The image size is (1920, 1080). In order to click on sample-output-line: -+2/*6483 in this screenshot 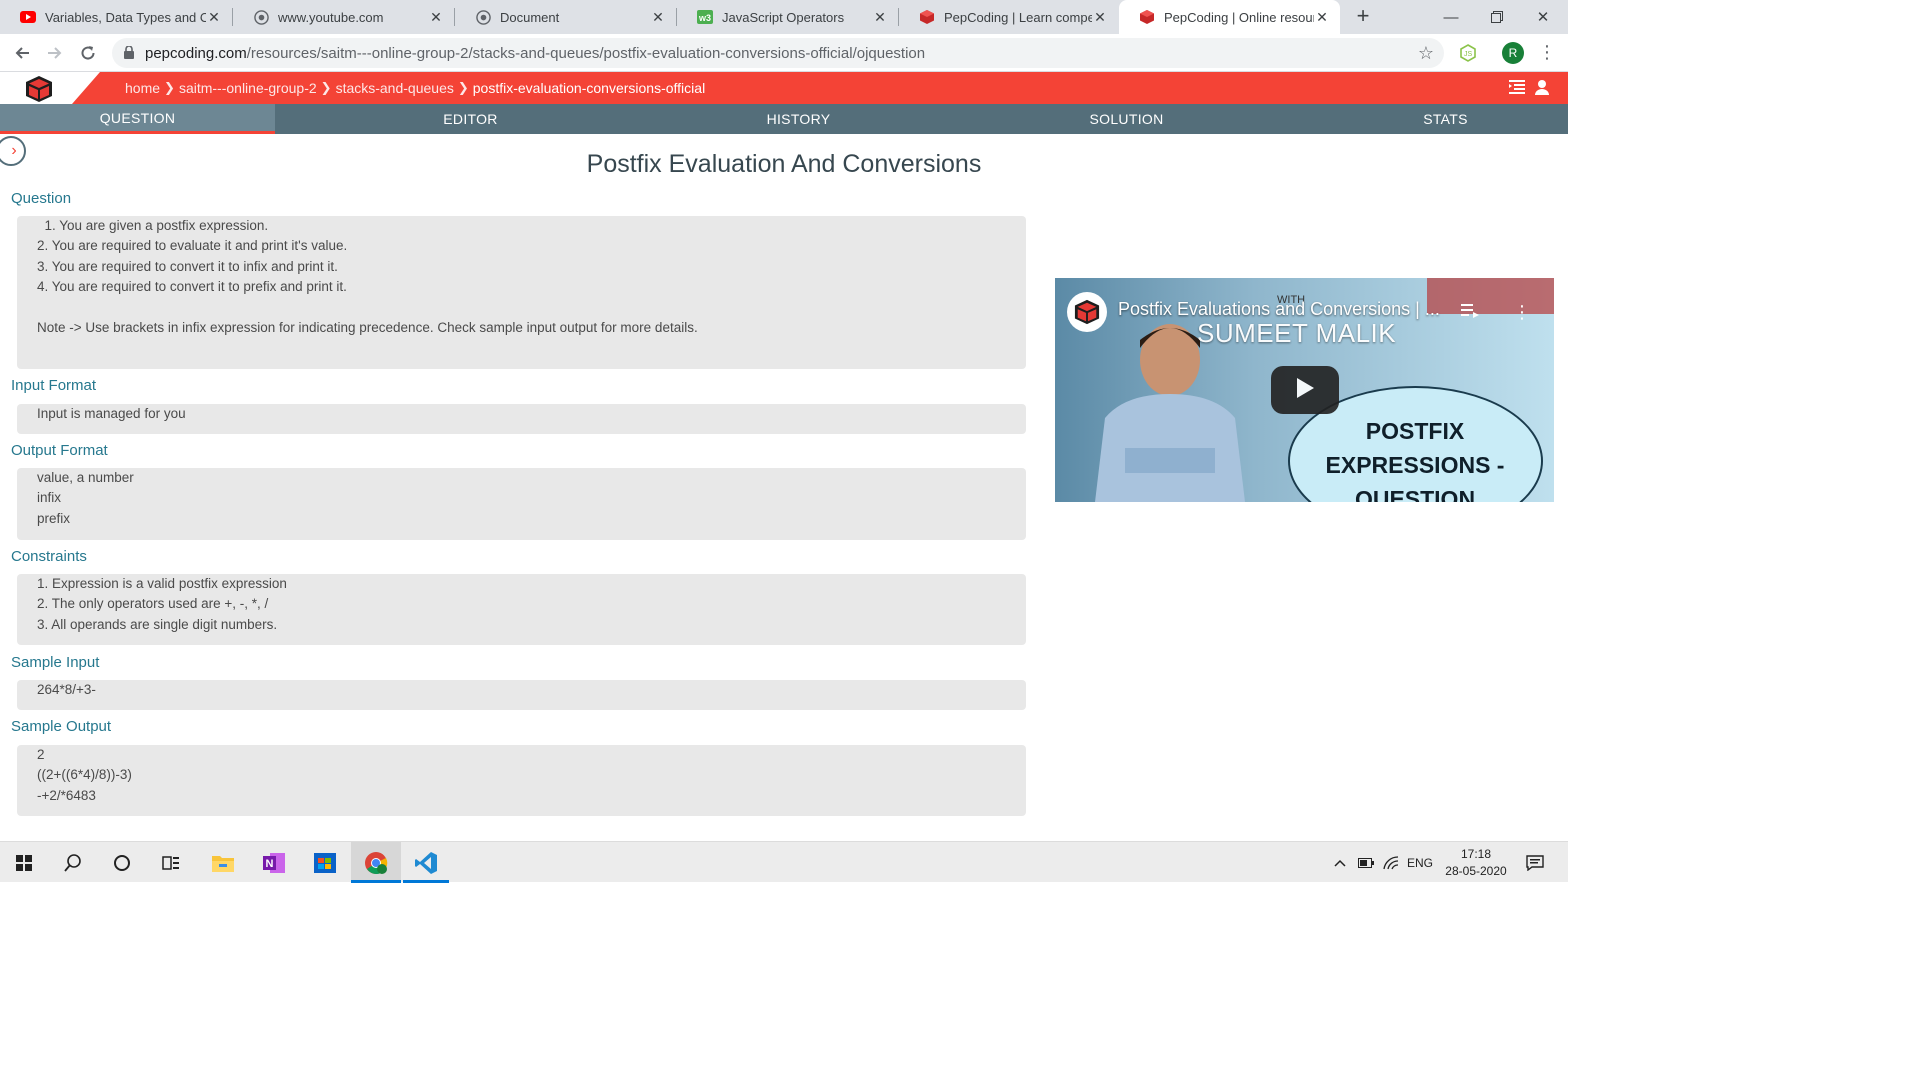, I will do `click(66, 795)`.